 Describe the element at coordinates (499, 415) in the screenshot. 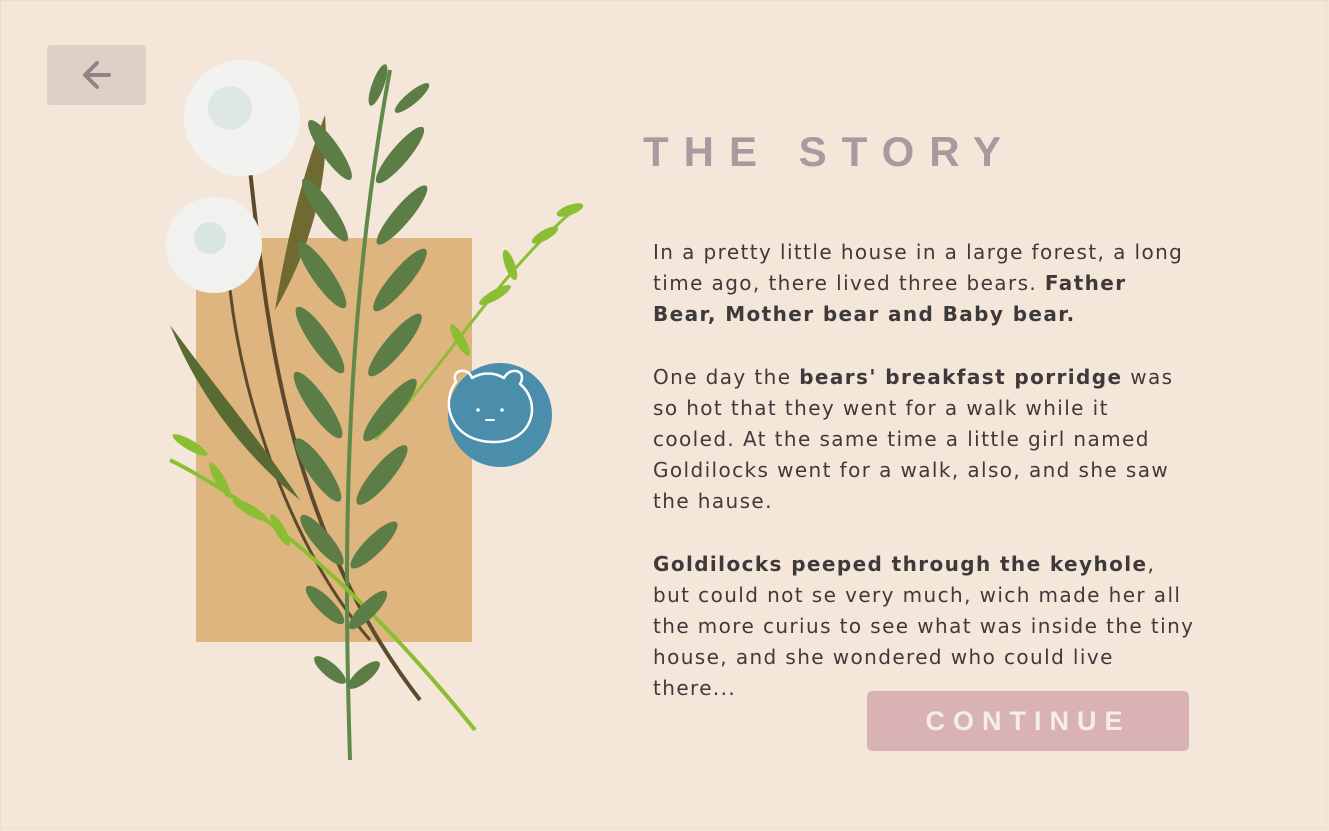

I see `bear-face-icon` at that location.